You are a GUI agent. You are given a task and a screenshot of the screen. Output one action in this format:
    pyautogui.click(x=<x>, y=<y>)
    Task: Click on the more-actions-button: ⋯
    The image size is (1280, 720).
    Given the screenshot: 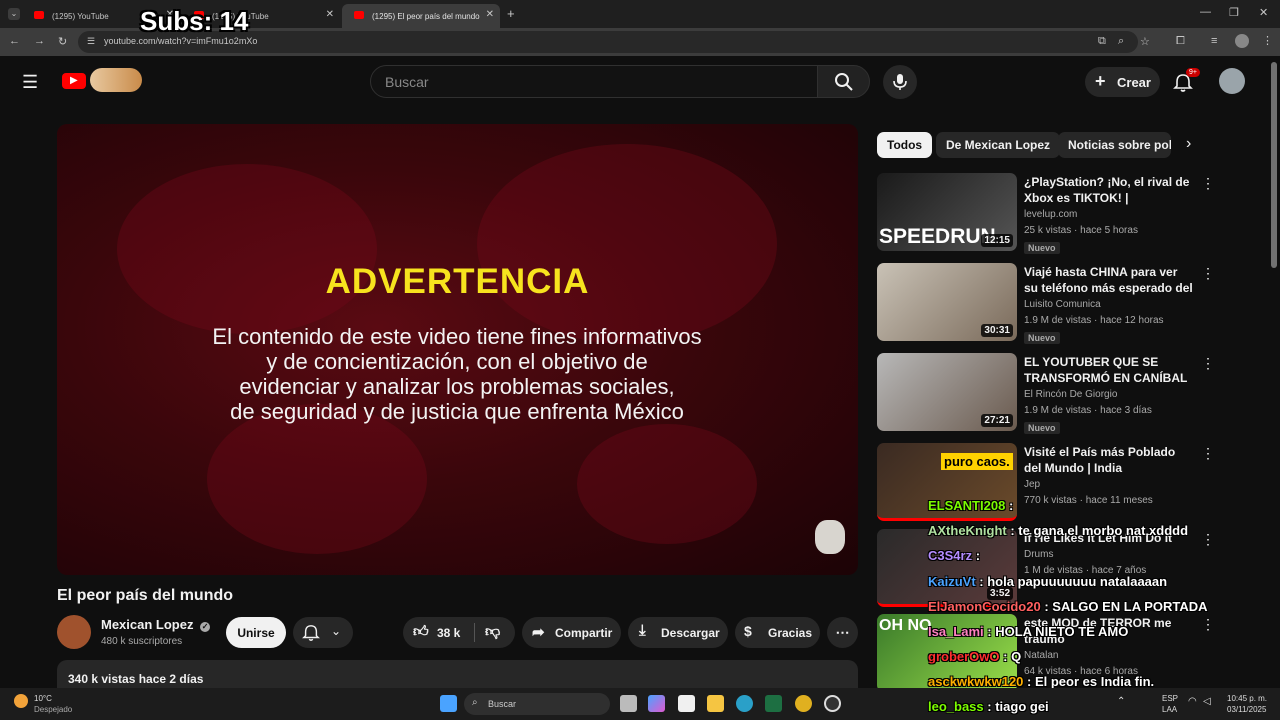 What is the action you would take?
    pyautogui.click(x=842, y=632)
    